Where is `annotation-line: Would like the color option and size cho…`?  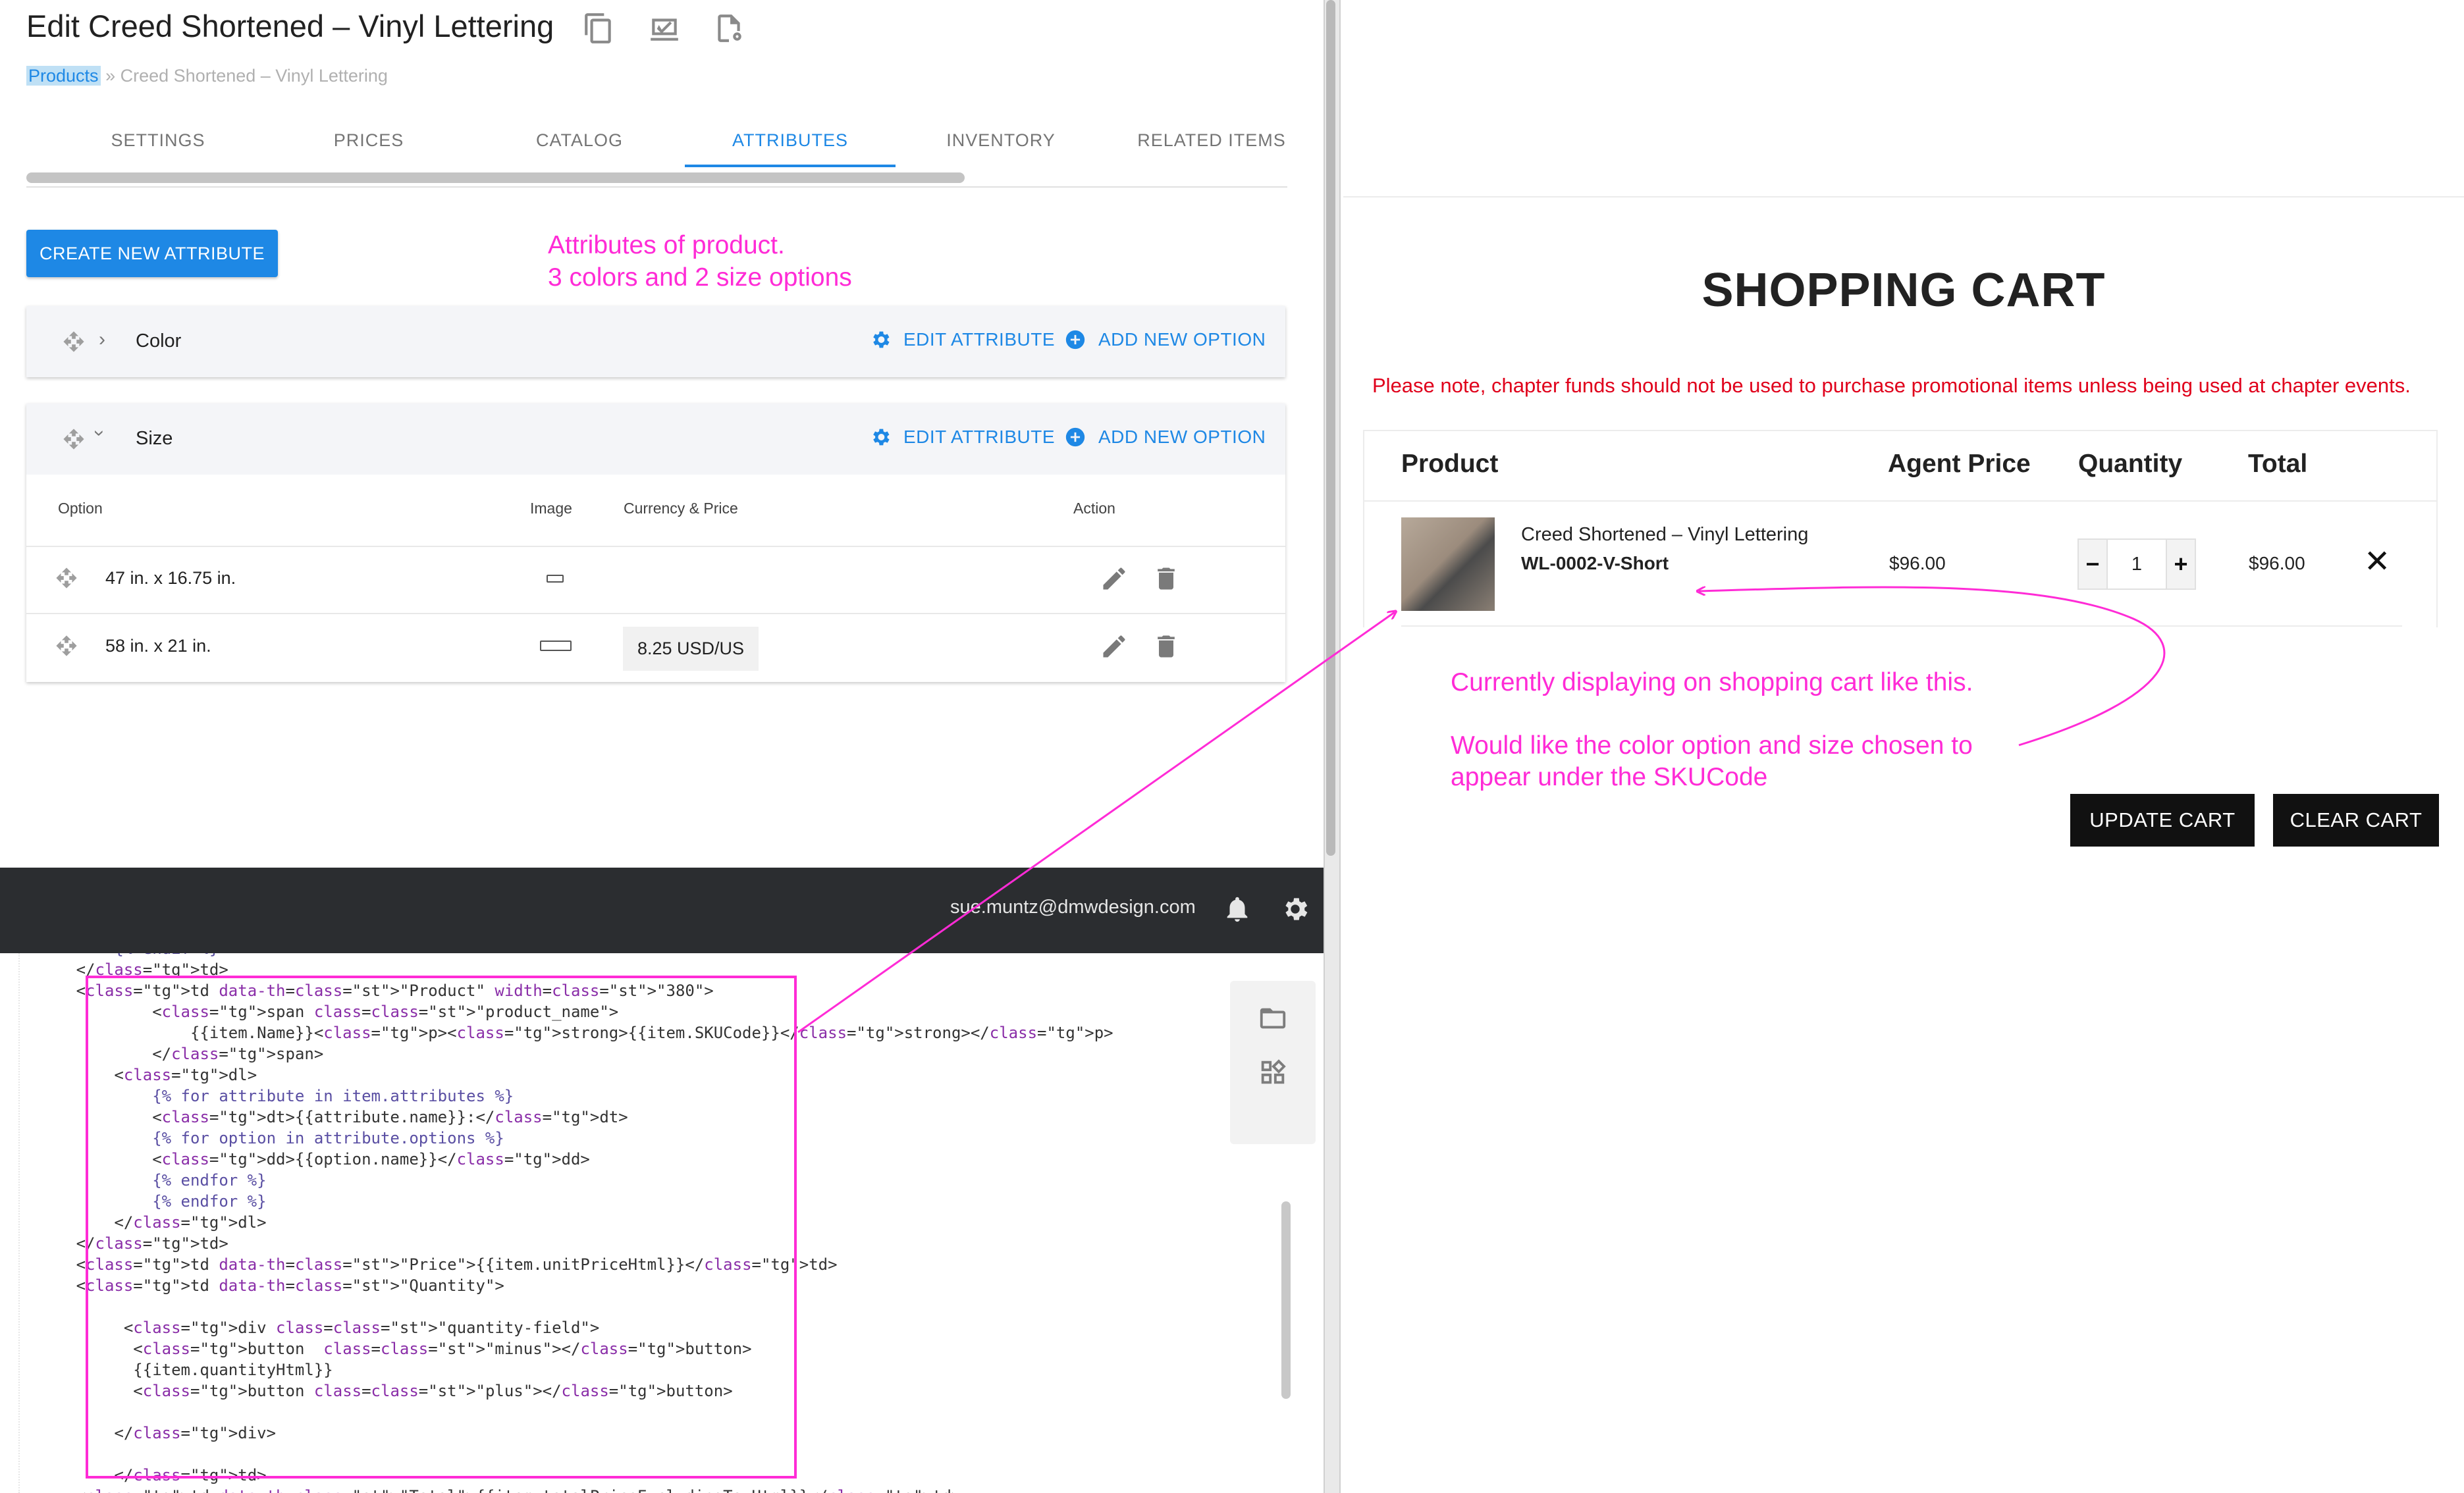
annotation-line: Would like the color option and size cho… is located at coordinates (1712, 745).